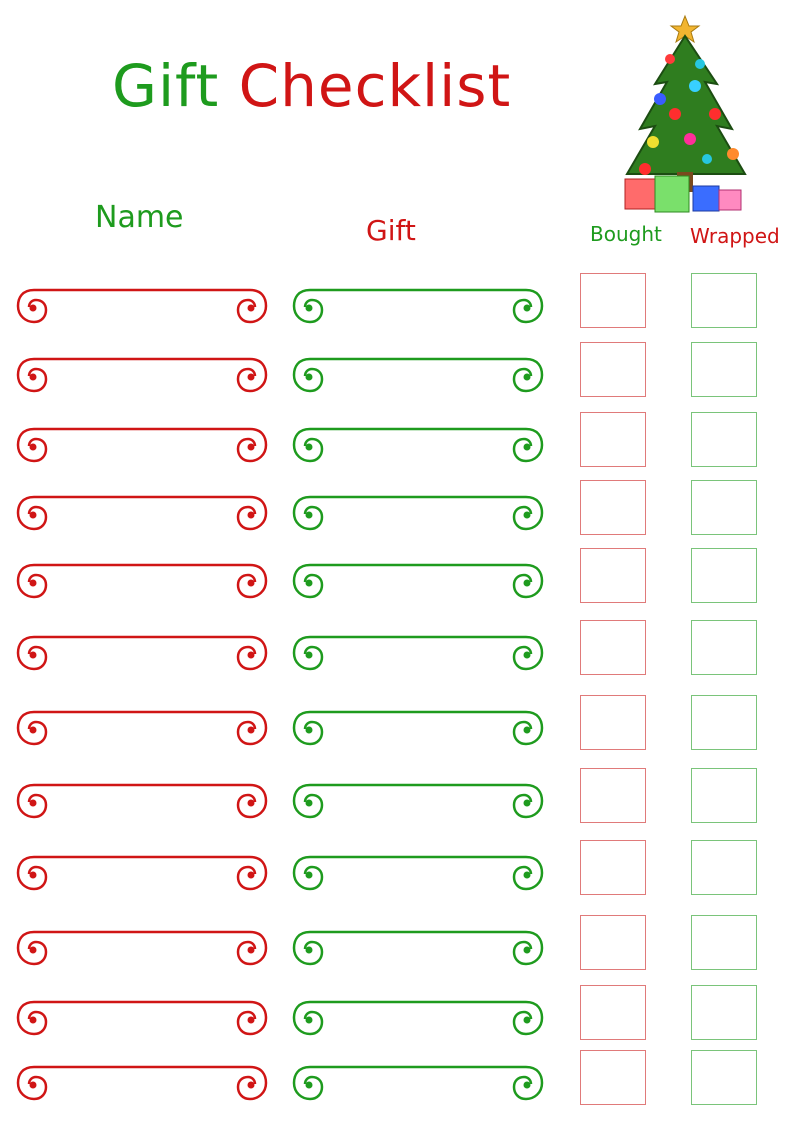 Image resolution: width=794 pixels, height=1123 pixels. What do you see at coordinates (626, 234) in the screenshot?
I see `column-header-bought: Bought` at bounding box center [626, 234].